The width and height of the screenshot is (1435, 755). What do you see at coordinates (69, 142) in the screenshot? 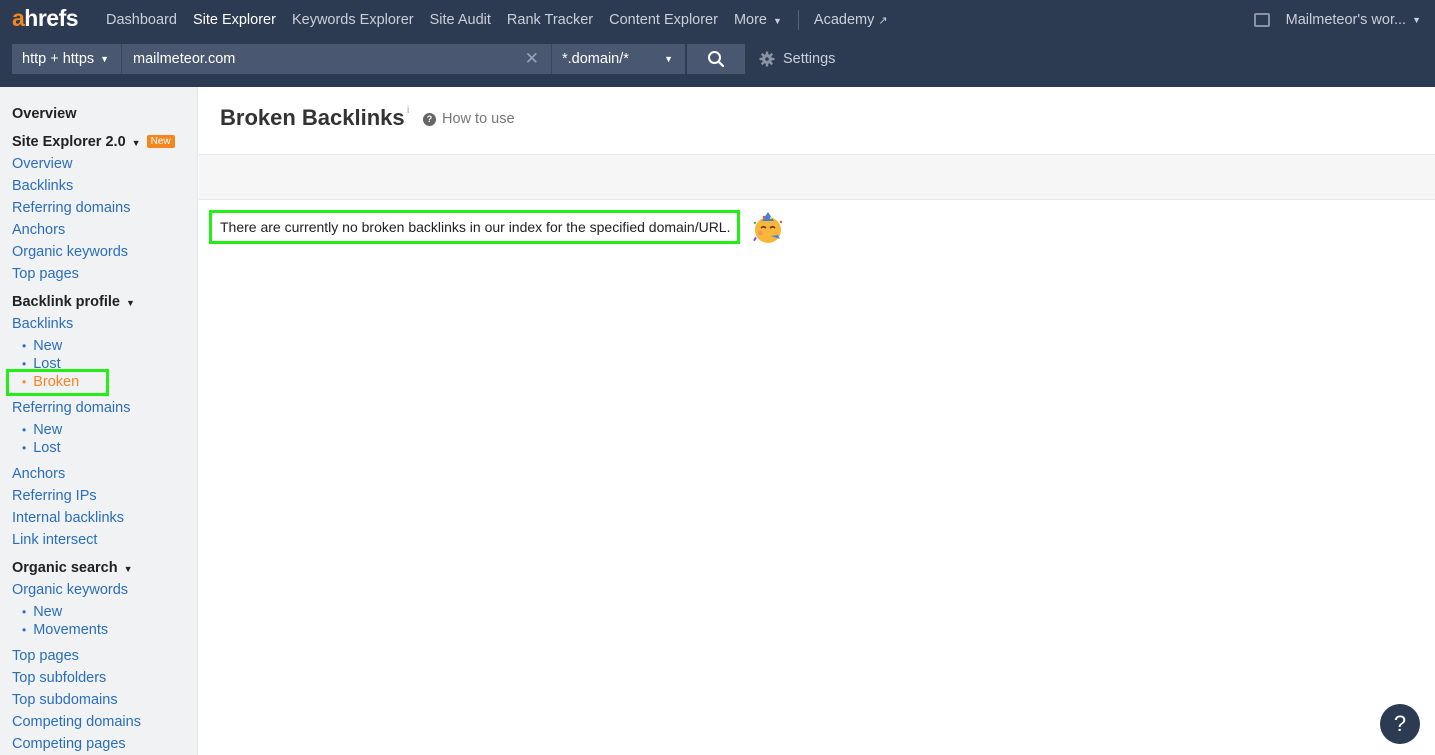
I see `sidebar-head-label: Site Explorer 2.0` at bounding box center [69, 142].